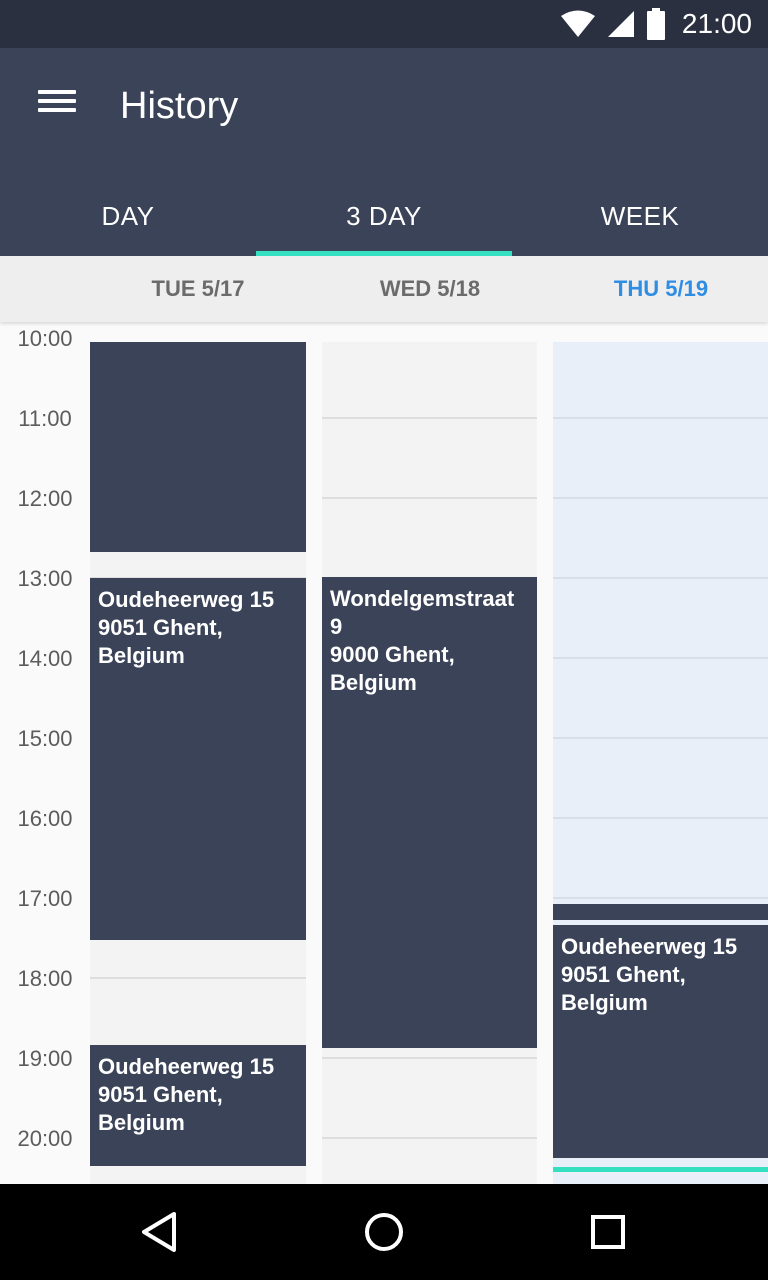 The height and width of the screenshot is (1280, 768). Describe the element at coordinates (620, 24) in the screenshot. I see `cellular-signal-icon` at that location.